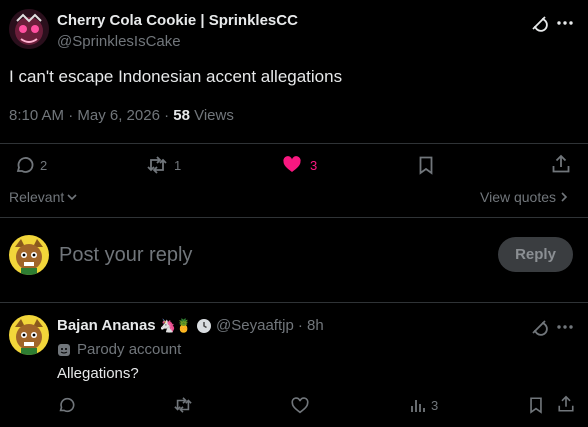 This screenshot has height=427, width=588. What do you see at coordinates (177, 20) in the screenshot?
I see `author-name: Cherry Cola Cookie | SprinklesCC` at bounding box center [177, 20].